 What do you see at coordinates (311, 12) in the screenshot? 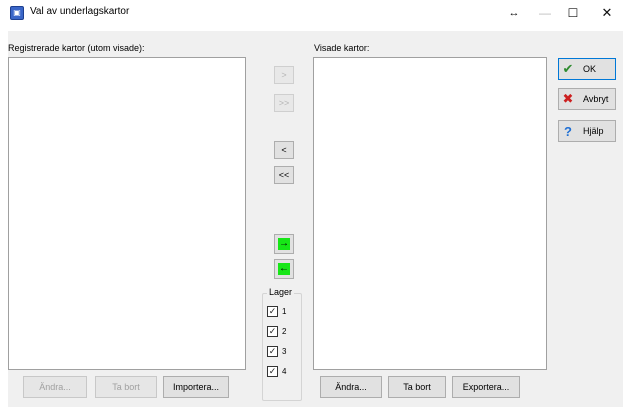
I see `title-bar: ▣ Val av underlagskartor ↔ — ☐ ✕` at bounding box center [311, 12].